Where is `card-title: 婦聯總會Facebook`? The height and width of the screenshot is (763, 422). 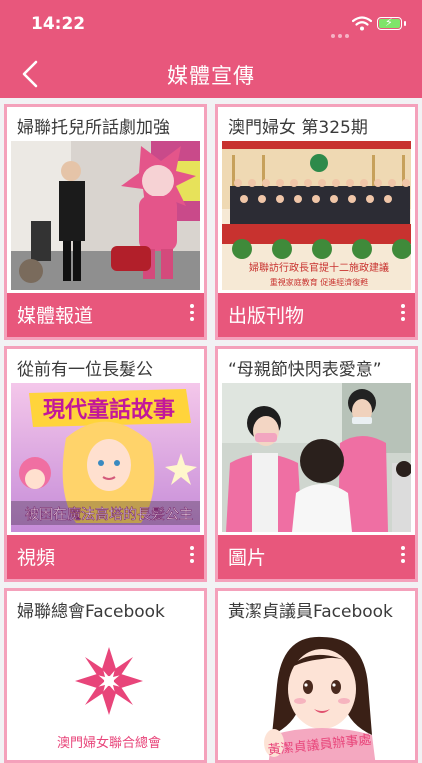 card-title: 婦聯總會Facebook is located at coordinates (91, 612).